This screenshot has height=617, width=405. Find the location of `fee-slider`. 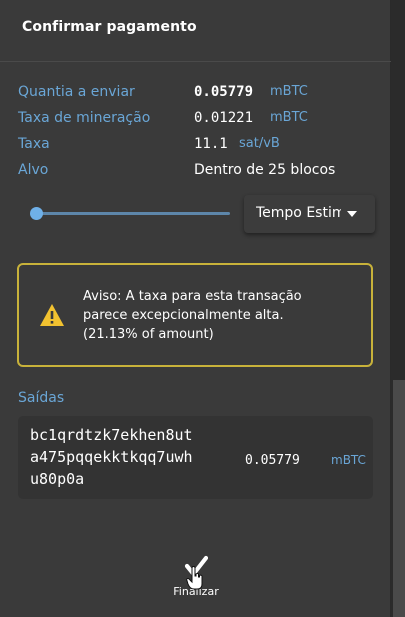

fee-slider is located at coordinates (130, 214).